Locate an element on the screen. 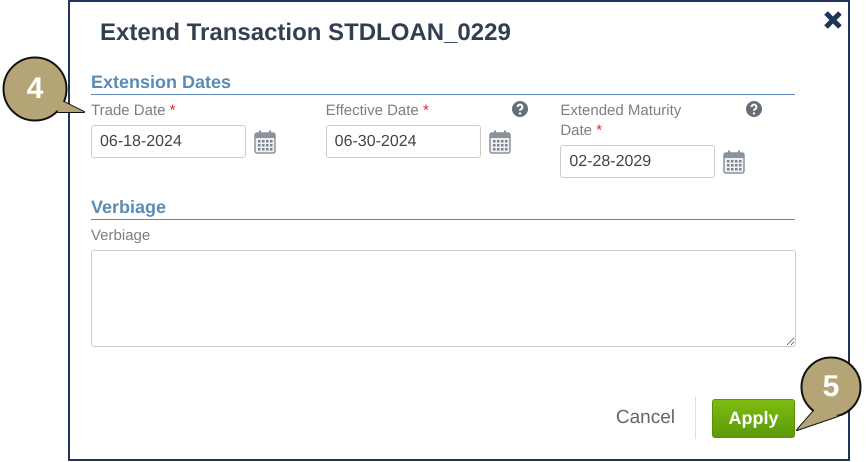  field-label: Effective Date * is located at coordinates (377, 111).